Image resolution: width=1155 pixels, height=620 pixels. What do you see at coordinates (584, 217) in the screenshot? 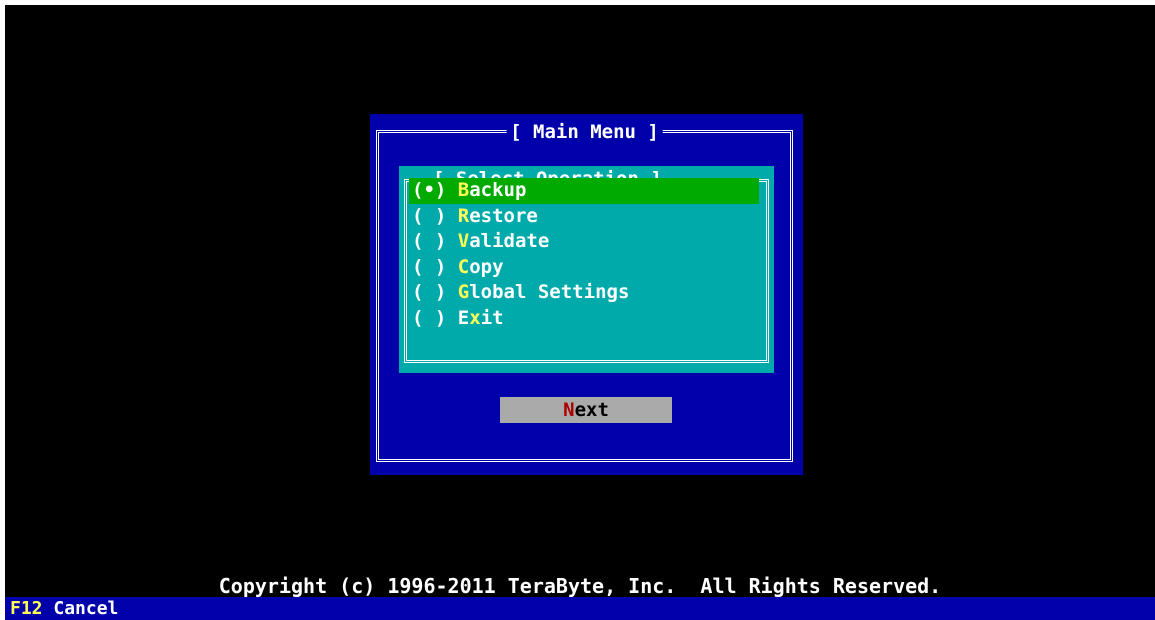
I see `option-restore: ( ) Restore` at bounding box center [584, 217].